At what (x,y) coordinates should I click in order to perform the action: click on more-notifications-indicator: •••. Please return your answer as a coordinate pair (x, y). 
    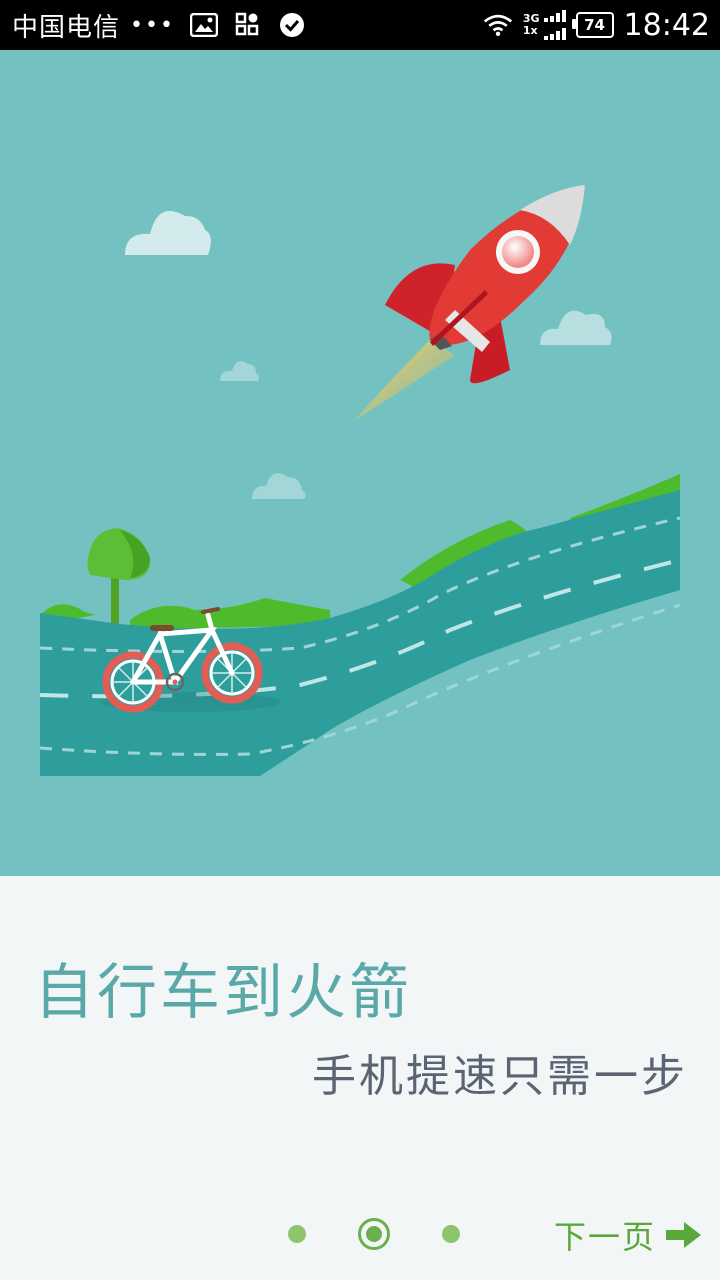
    Looking at the image, I should click on (152, 25).